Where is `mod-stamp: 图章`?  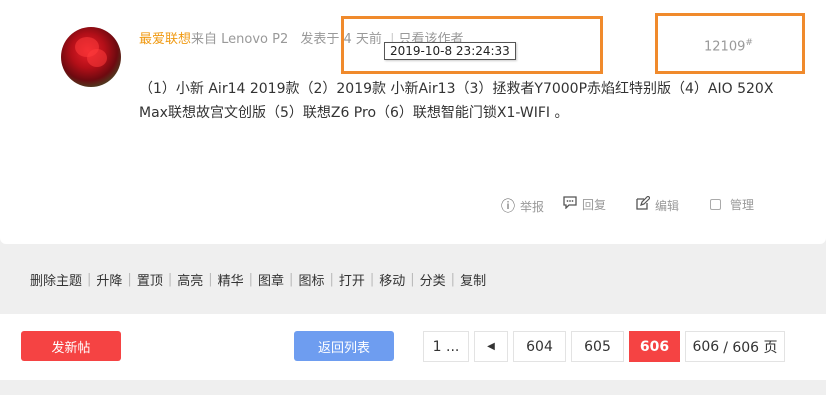 mod-stamp: 图章 is located at coordinates (271, 279).